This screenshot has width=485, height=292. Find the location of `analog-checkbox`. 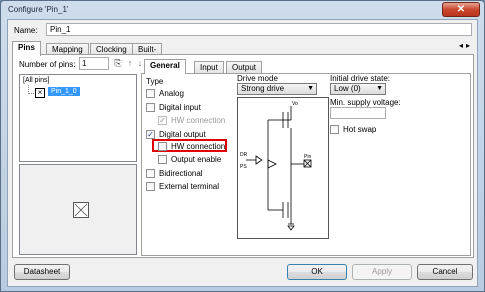

analog-checkbox is located at coordinates (150, 93).